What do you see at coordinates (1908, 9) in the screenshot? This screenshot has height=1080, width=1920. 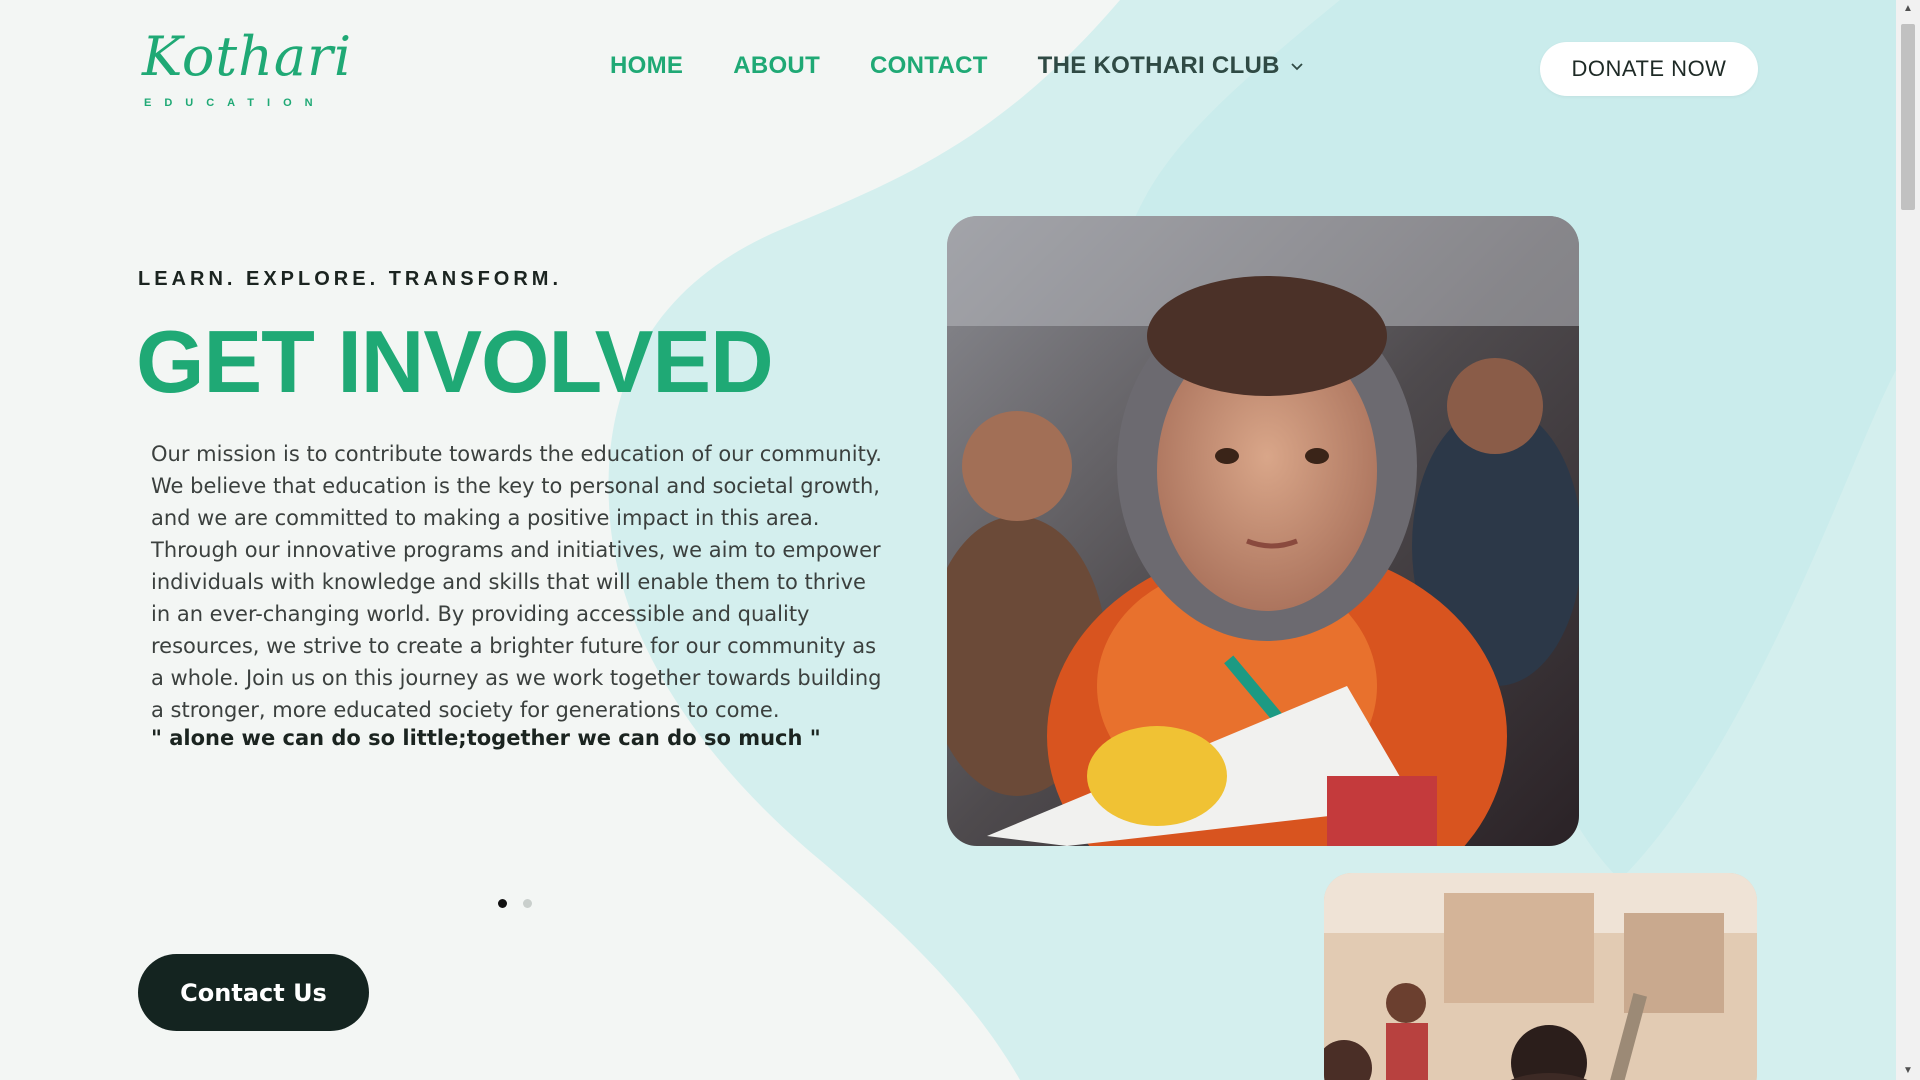 I see `scroll-up-arrow-icon: ▲` at bounding box center [1908, 9].